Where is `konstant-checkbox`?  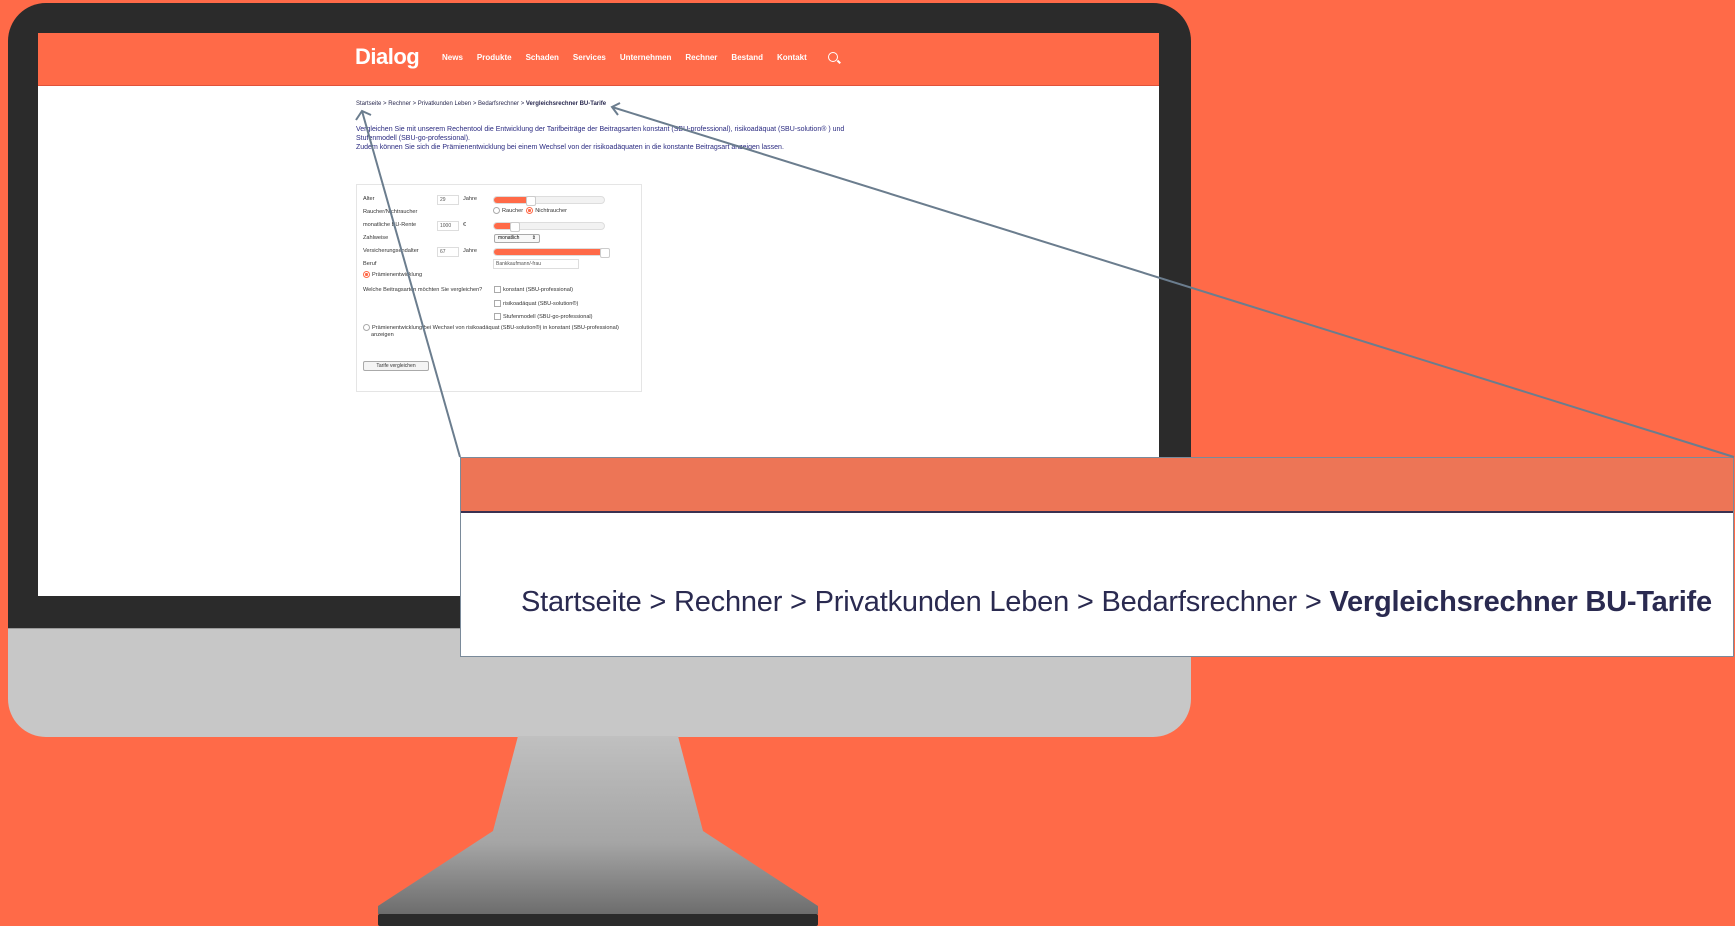 konstant-checkbox is located at coordinates (497, 289).